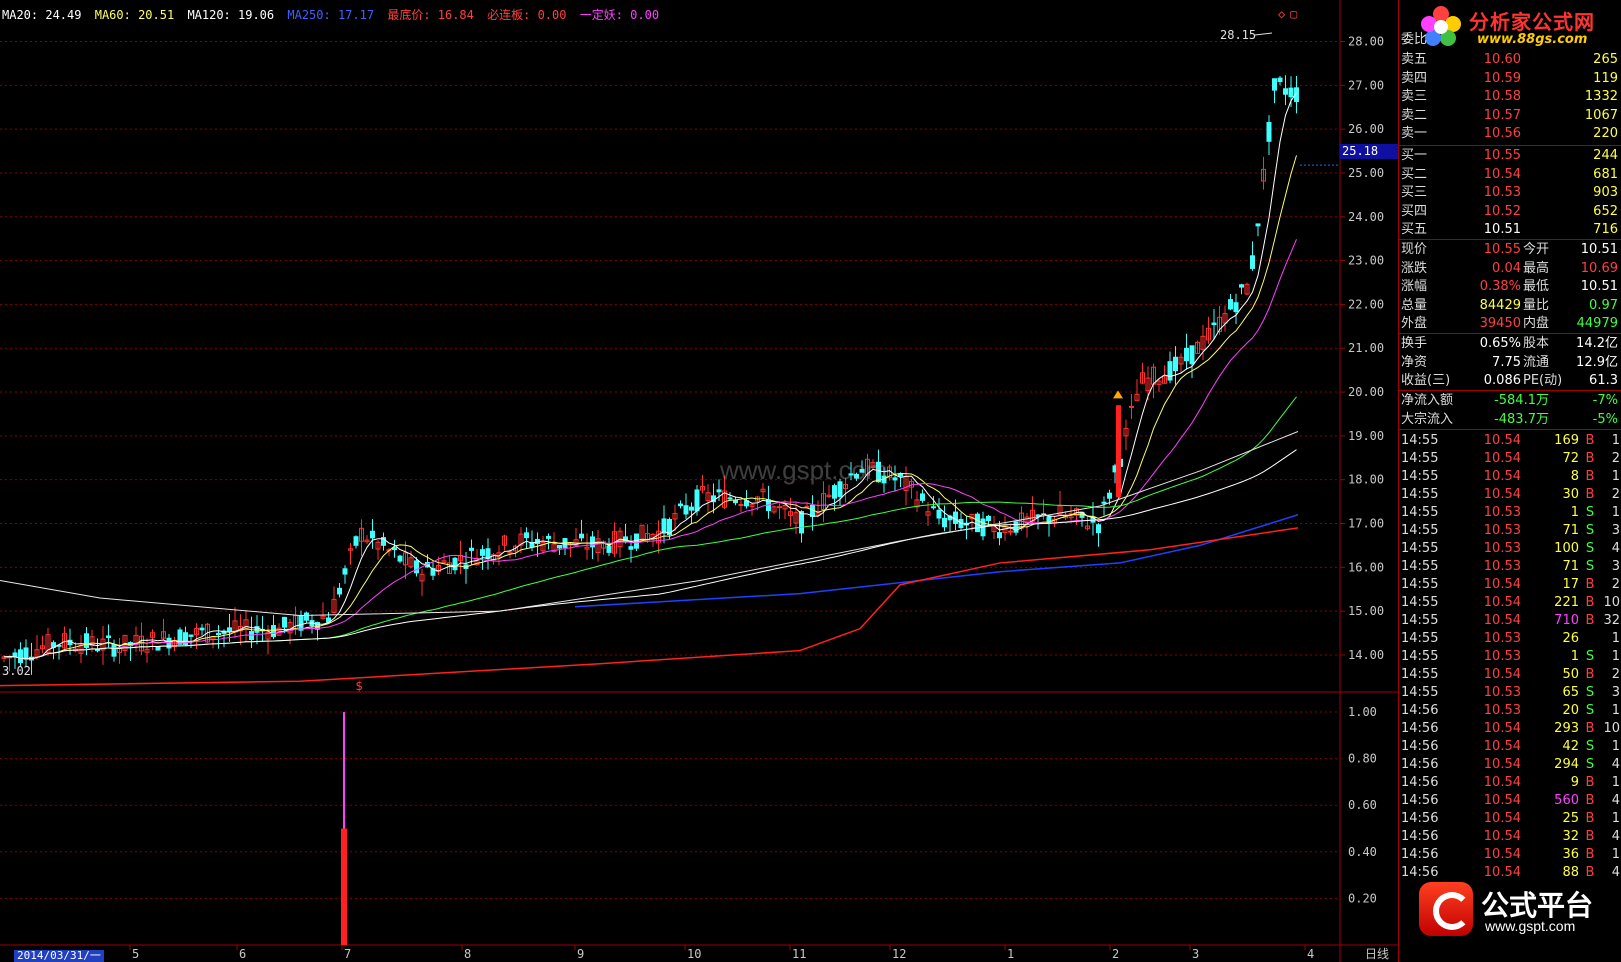  What do you see at coordinates (1605, 78) in the screenshot?
I see `sell-level-volume: 119` at bounding box center [1605, 78].